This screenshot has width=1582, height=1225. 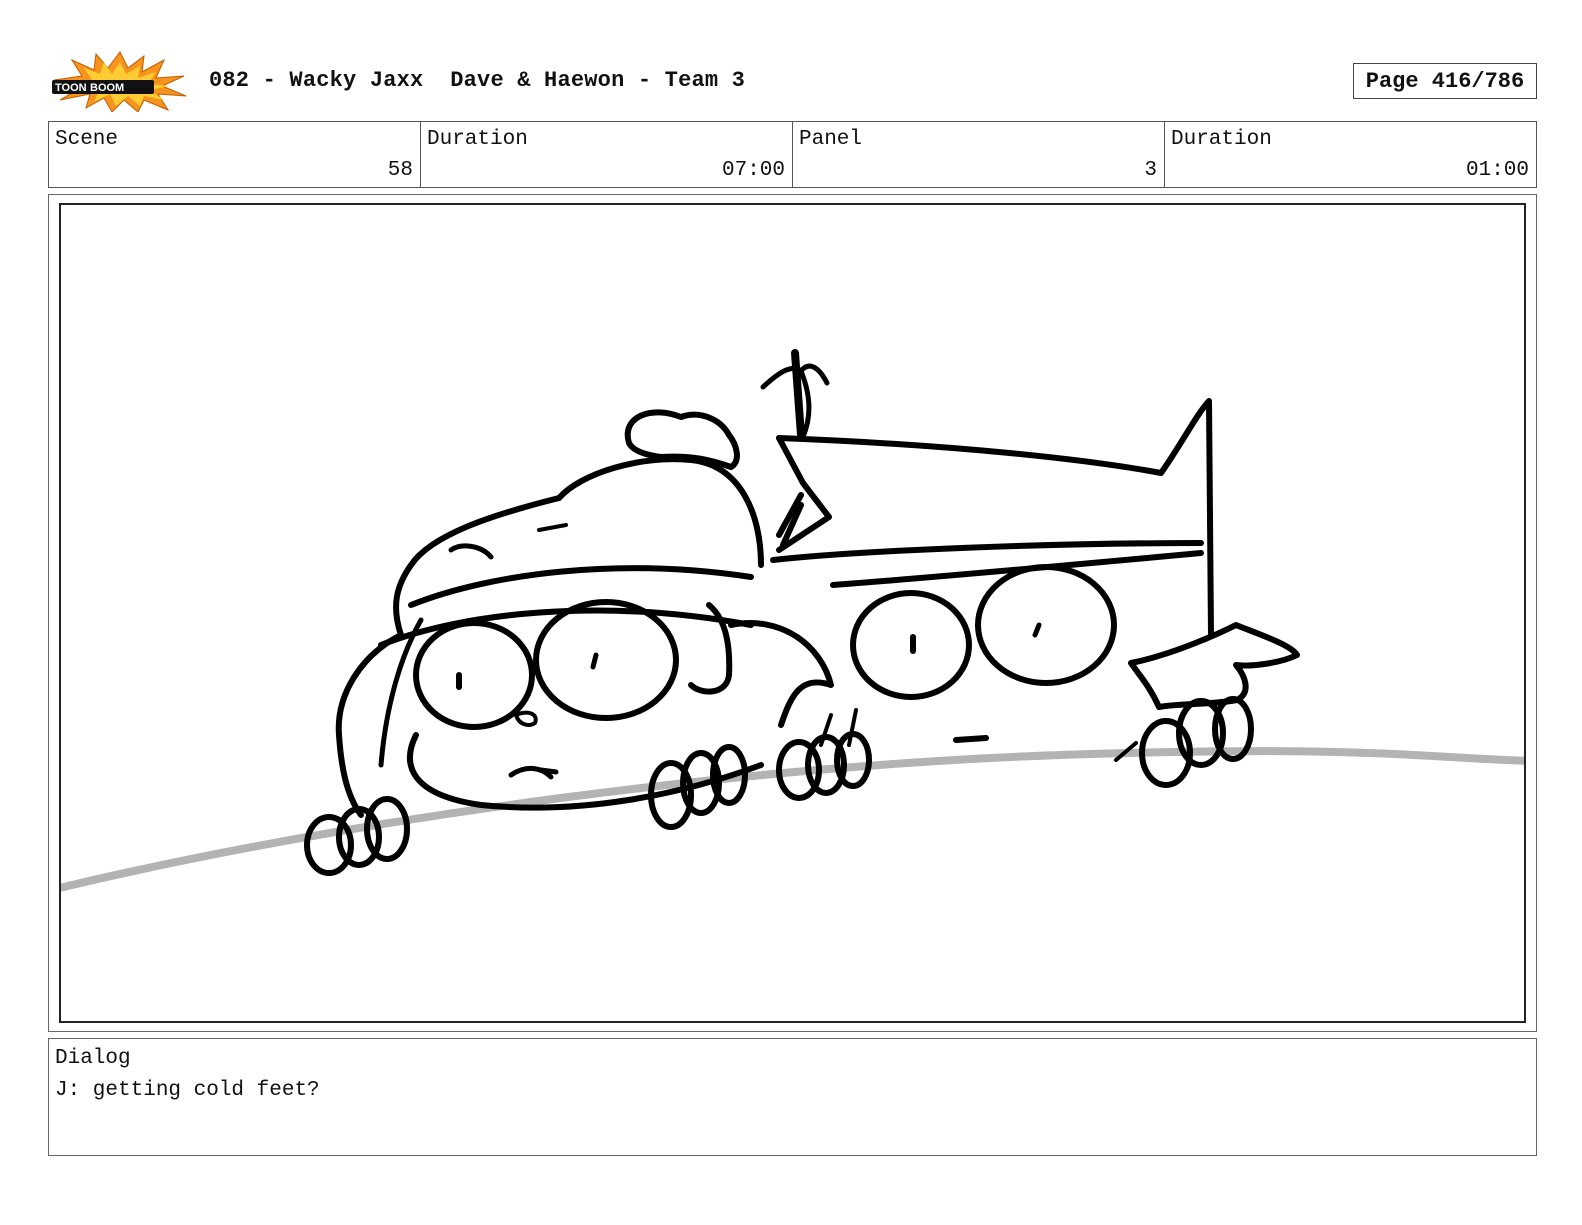 I want to click on scene-duration-cell: Duration 07:00, so click(x=607, y=154).